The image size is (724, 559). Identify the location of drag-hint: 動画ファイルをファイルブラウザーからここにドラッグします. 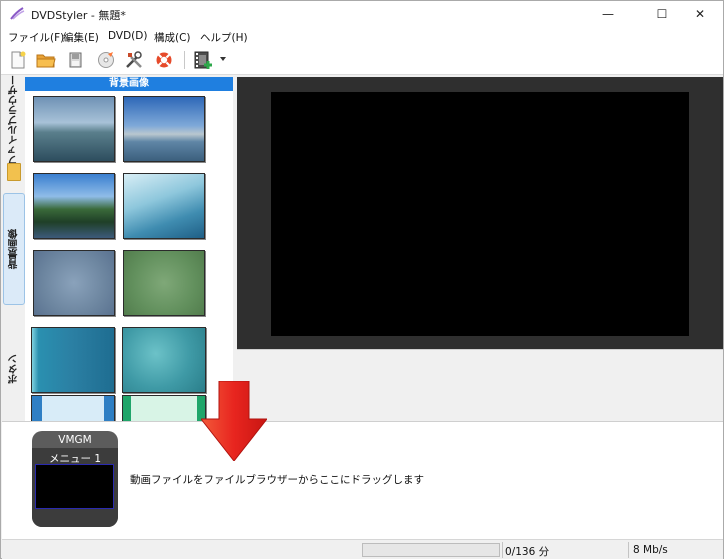
(277, 480).